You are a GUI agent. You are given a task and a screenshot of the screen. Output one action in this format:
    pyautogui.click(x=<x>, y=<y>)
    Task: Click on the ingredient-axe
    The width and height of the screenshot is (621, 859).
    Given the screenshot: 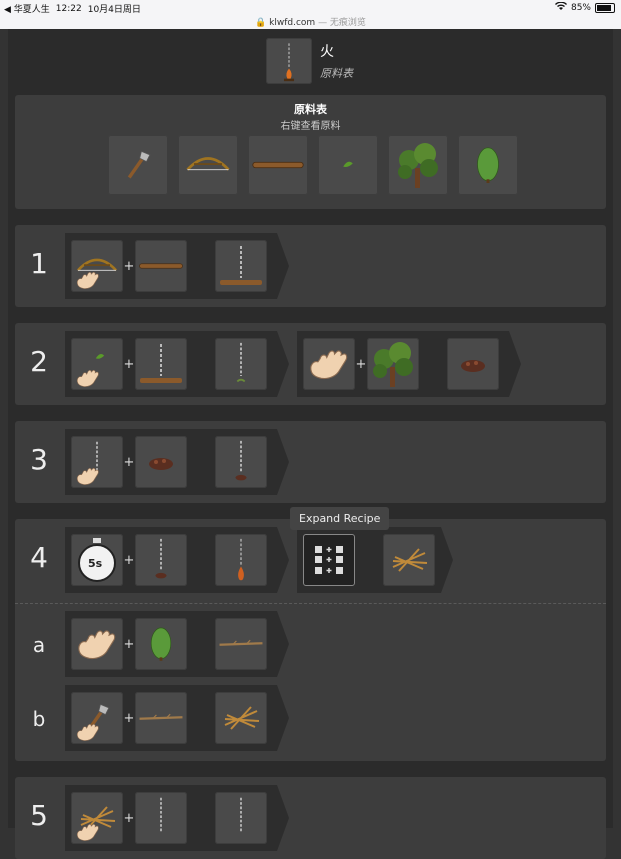 What is the action you would take?
    pyautogui.click(x=138, y=165)
    